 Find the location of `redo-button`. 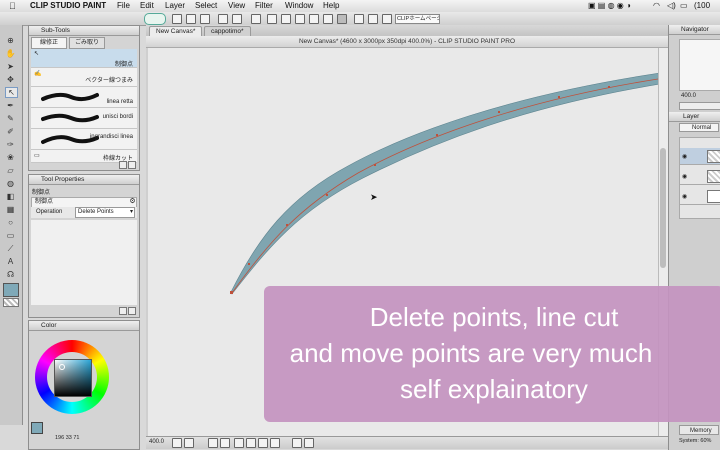

redo-button is located at coordinates (237, 19).